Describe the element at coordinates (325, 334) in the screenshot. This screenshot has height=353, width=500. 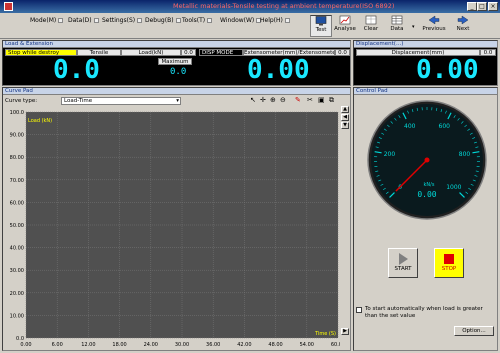
I see `x-axis-label: Time (S)` at that location.